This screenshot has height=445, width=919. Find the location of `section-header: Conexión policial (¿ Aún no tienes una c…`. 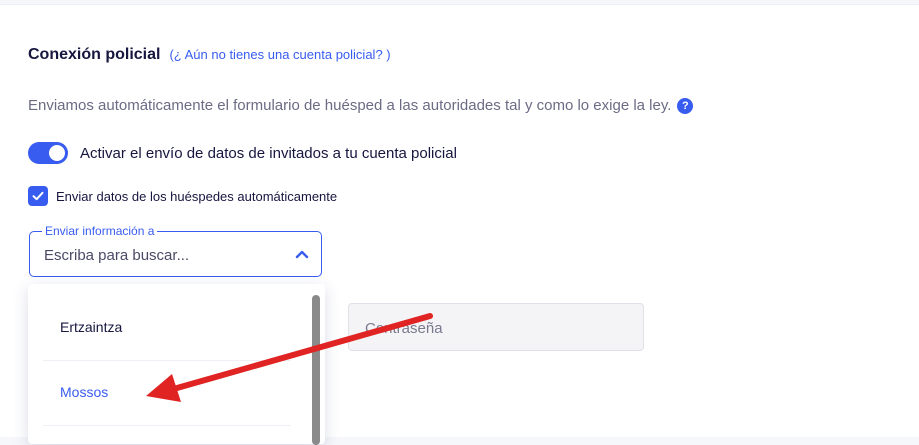

section-header: Conexión policial (¿ Aún no tienes una c… is located at coordinates (209, 55).